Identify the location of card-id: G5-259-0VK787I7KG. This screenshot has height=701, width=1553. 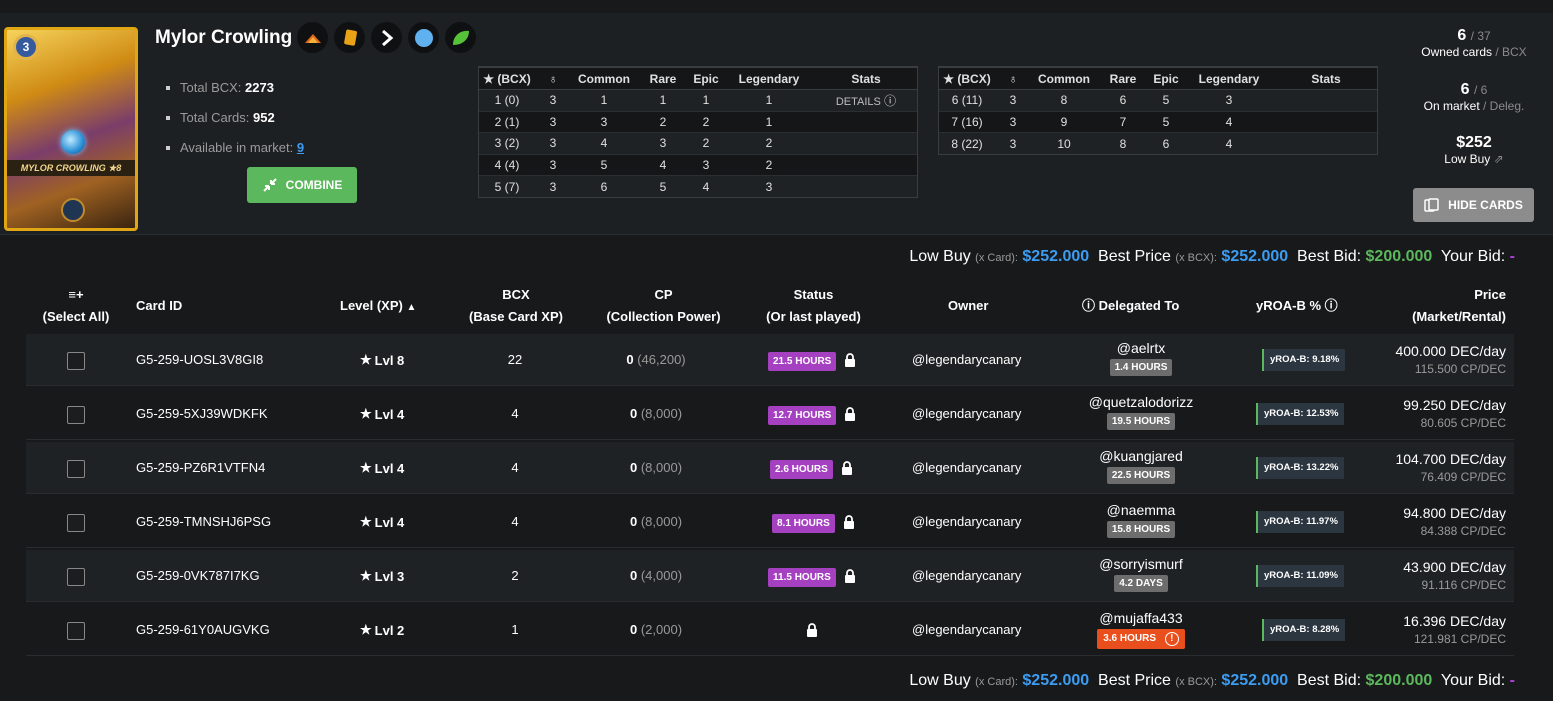
(198, 575).